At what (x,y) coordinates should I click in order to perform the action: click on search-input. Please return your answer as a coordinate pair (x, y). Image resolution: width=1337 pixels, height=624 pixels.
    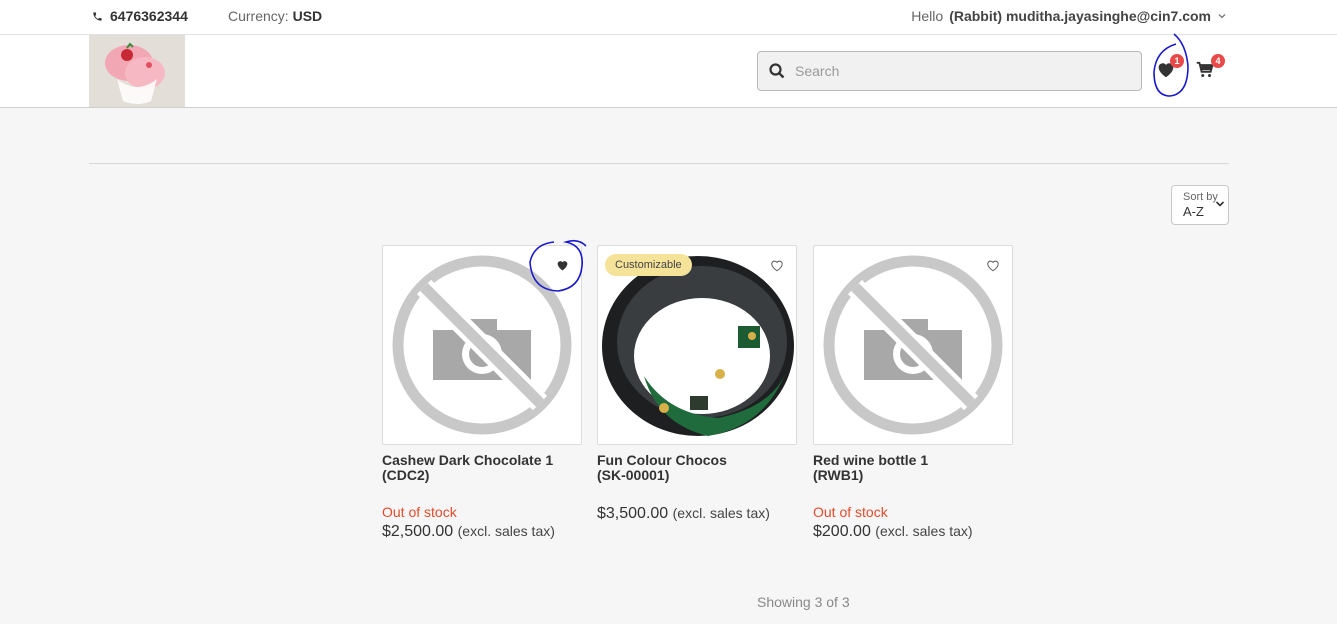
    Looking at the image, I should click on (960, 71).